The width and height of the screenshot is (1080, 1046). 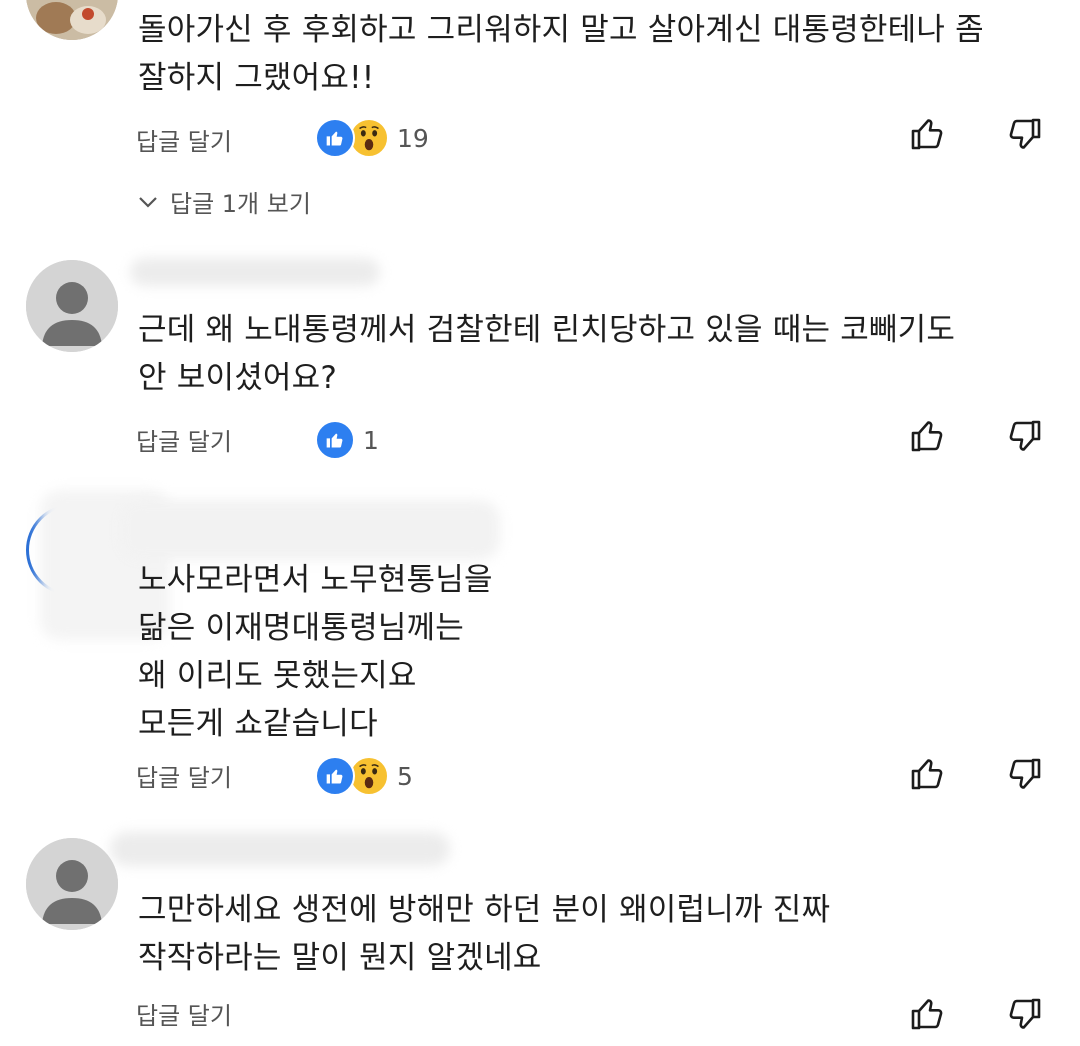 I want to click on reaction-count: 19, so click(x=413, y=138).